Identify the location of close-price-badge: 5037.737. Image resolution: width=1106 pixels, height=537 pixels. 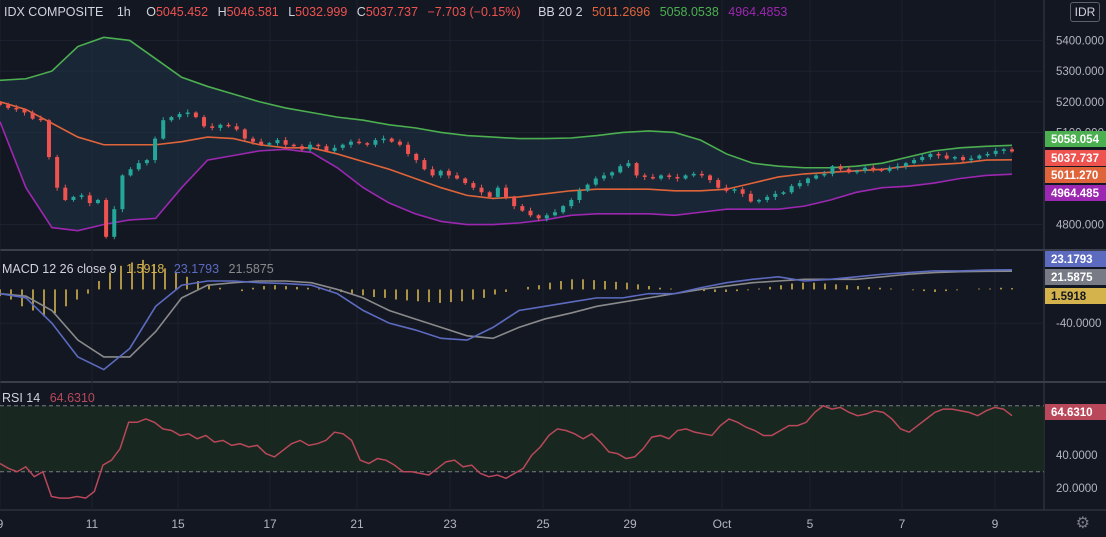
(1075, 159).